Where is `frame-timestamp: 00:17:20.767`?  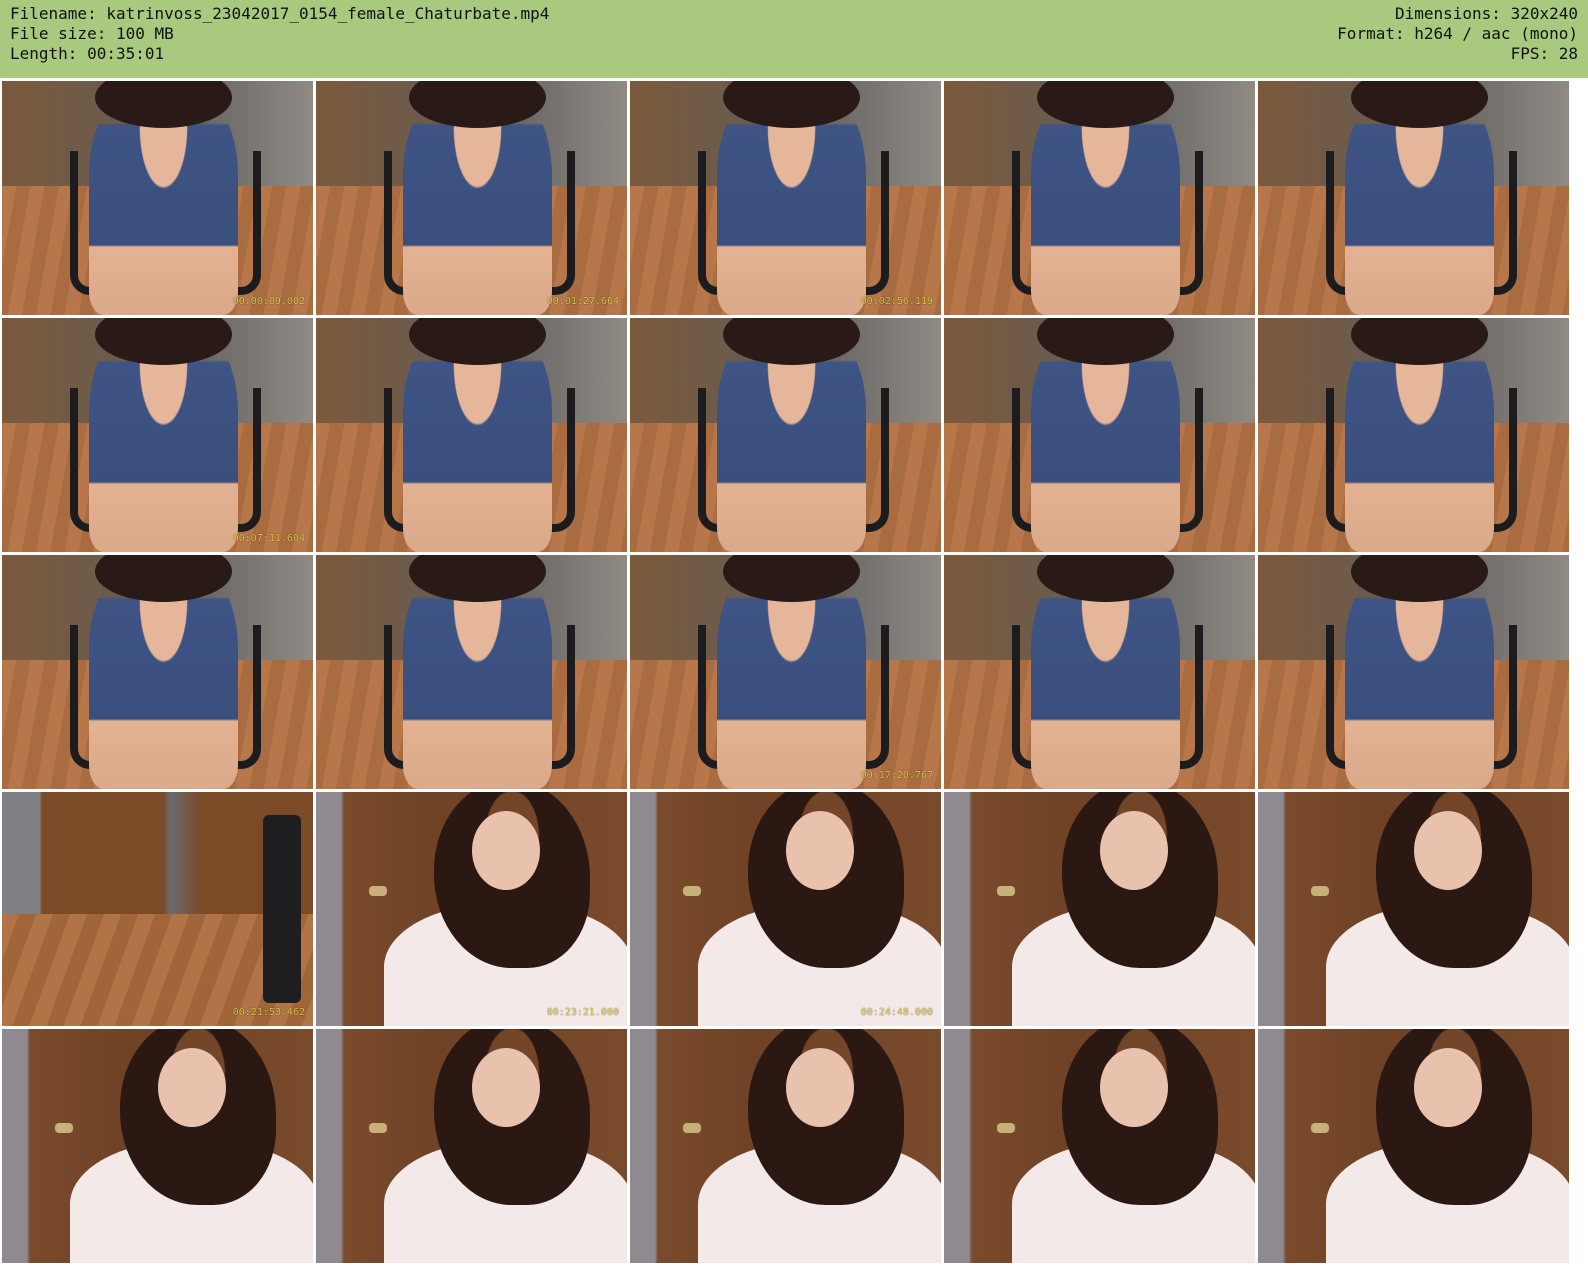 frame-timestamp: 00:17:20.767 is located at coordinates (896, 775).